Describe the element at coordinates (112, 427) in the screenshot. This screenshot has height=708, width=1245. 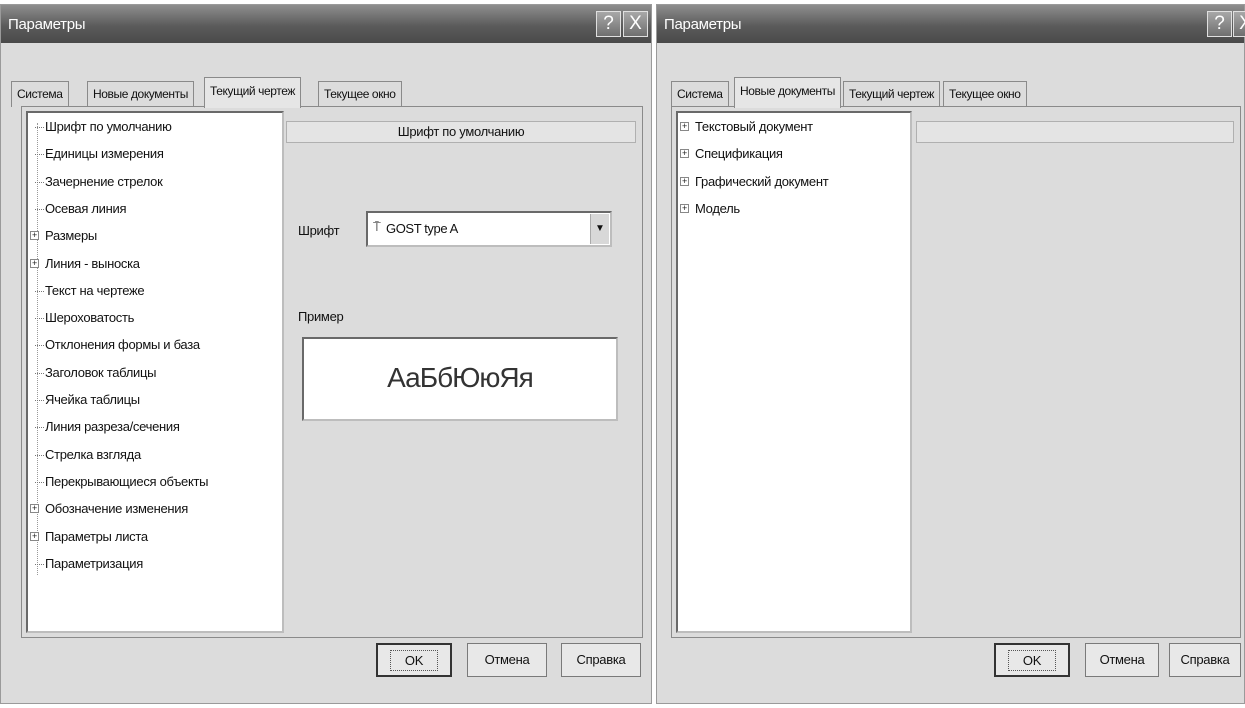
I see `tree-item-label: Линия разреза/сечения` at that location.